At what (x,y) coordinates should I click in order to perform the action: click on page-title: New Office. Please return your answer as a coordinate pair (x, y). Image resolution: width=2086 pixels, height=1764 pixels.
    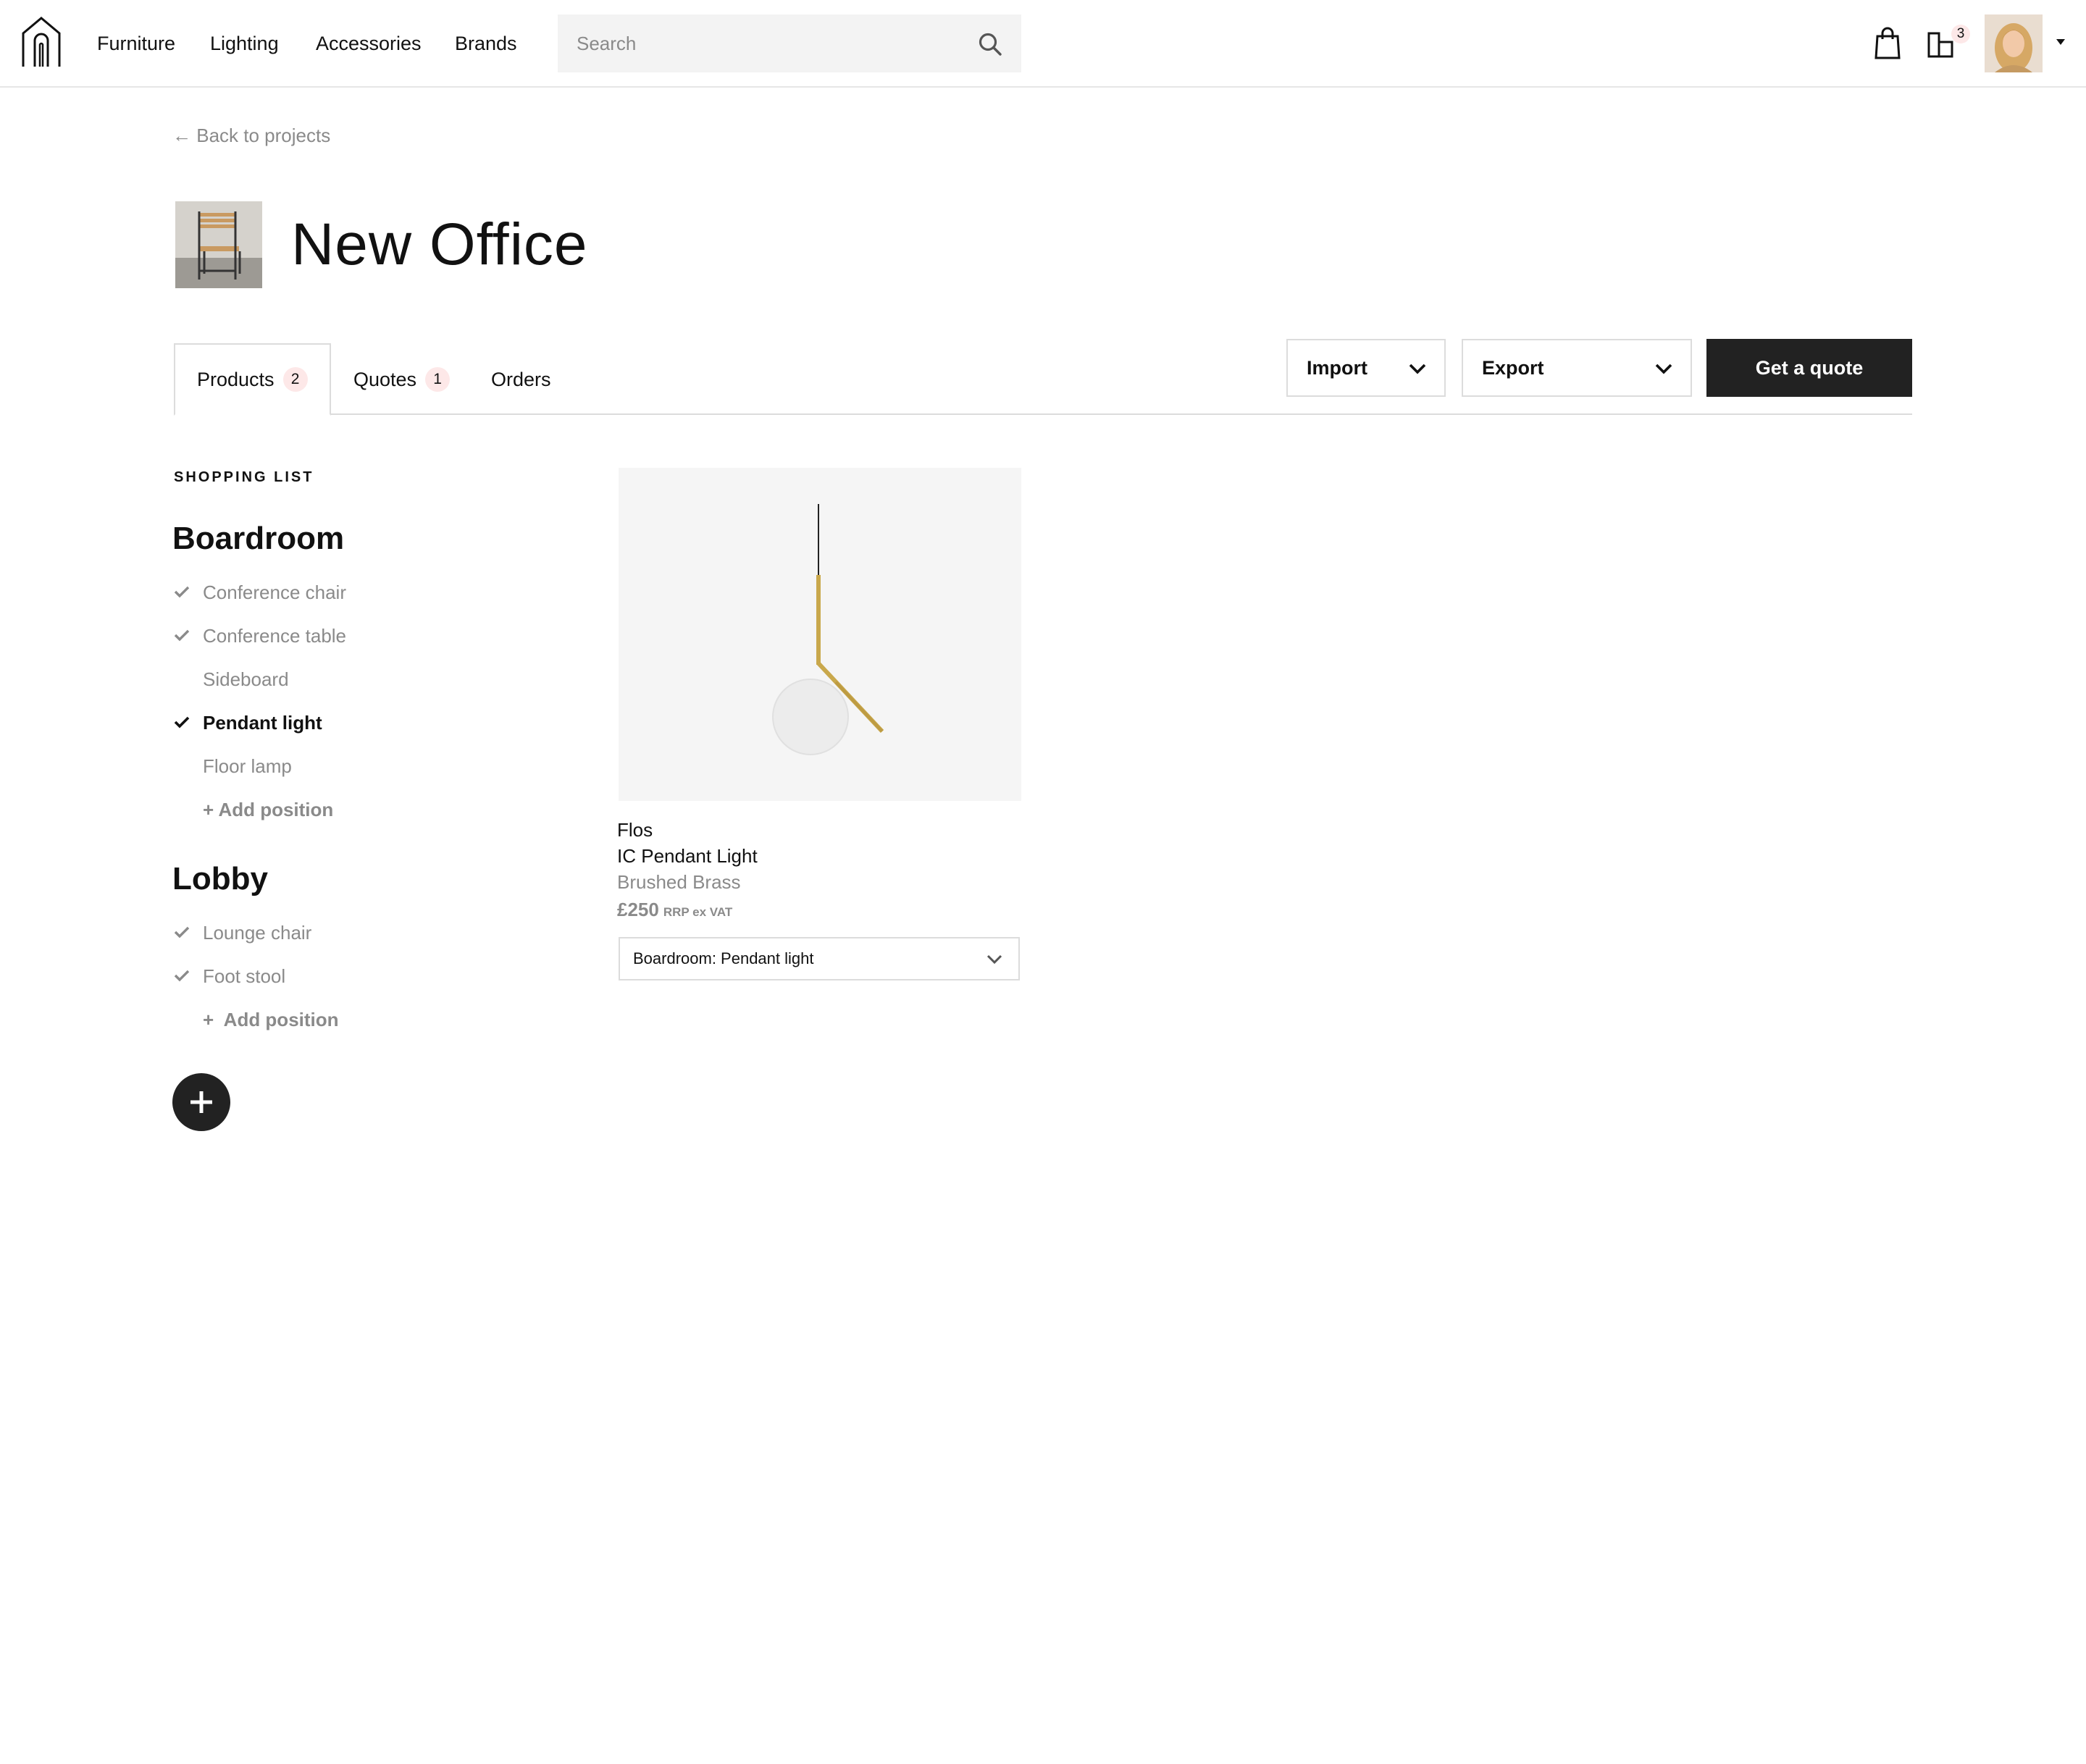
    Looking at the image, I should click on (439, 244).